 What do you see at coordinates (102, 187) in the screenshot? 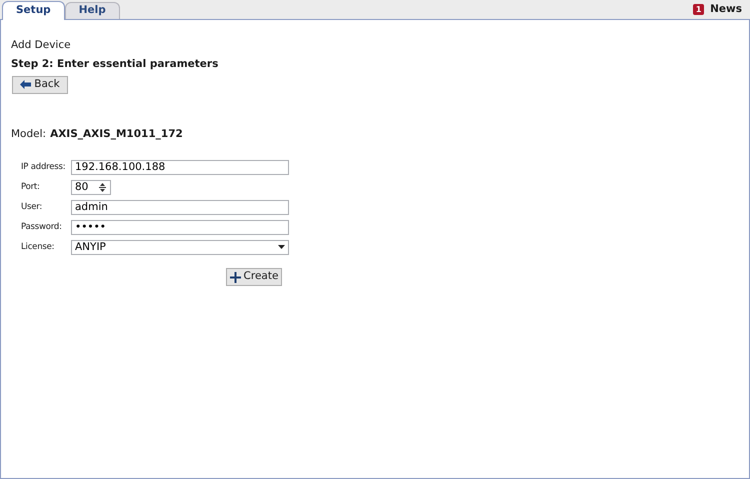
I see `spinner-arrows-icon` at bounding box center [102, 187].